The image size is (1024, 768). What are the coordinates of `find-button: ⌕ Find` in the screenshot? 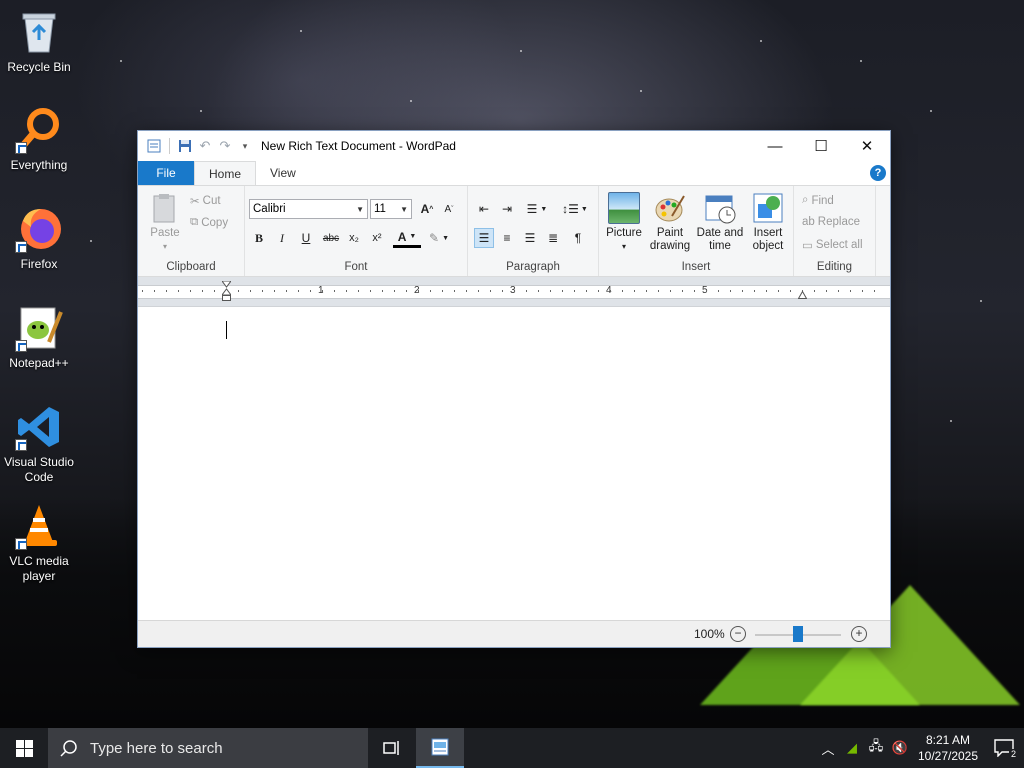 It's located at (818, 200).